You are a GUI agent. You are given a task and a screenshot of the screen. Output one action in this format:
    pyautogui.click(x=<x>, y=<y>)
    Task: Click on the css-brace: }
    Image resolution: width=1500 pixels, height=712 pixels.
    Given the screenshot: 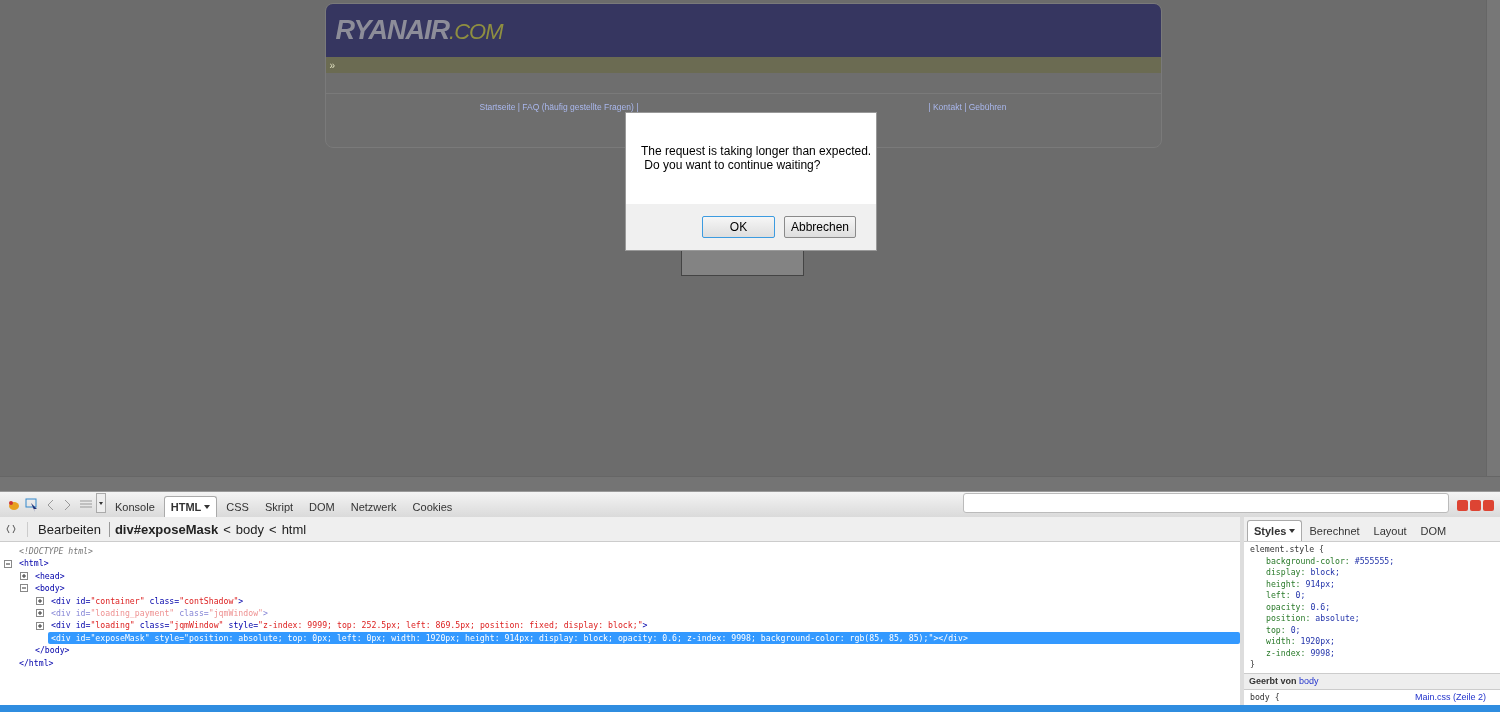 What is the action you would take?
    pyautogui.click(x=1253, y=665)
    